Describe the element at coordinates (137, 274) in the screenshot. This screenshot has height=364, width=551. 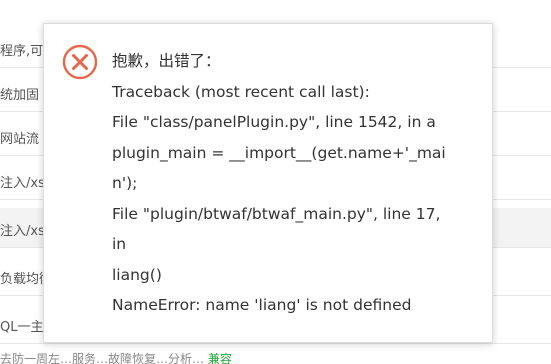
I see `error-line: liang()` at that location.